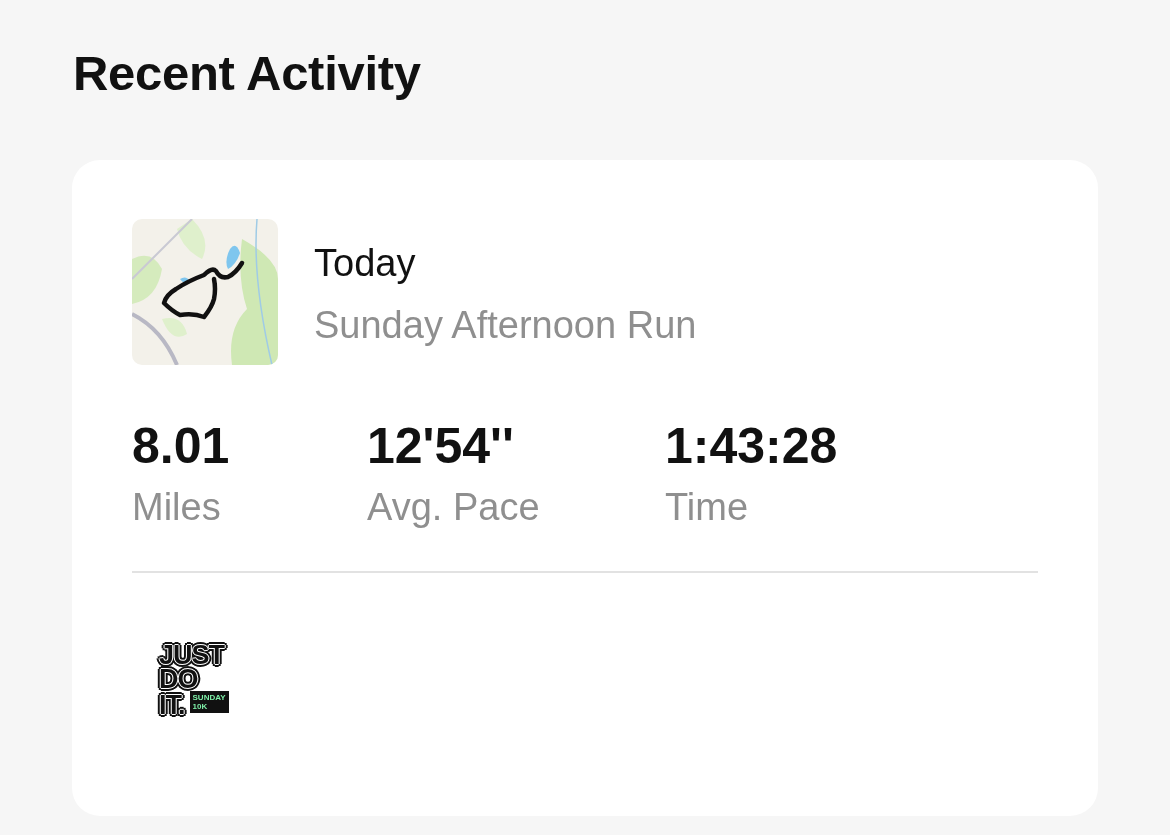  What do you see at coordinates (454, 507) in the screenshot?
I see `stat-label: Avg. Pace` at bounding box center [454, 507].